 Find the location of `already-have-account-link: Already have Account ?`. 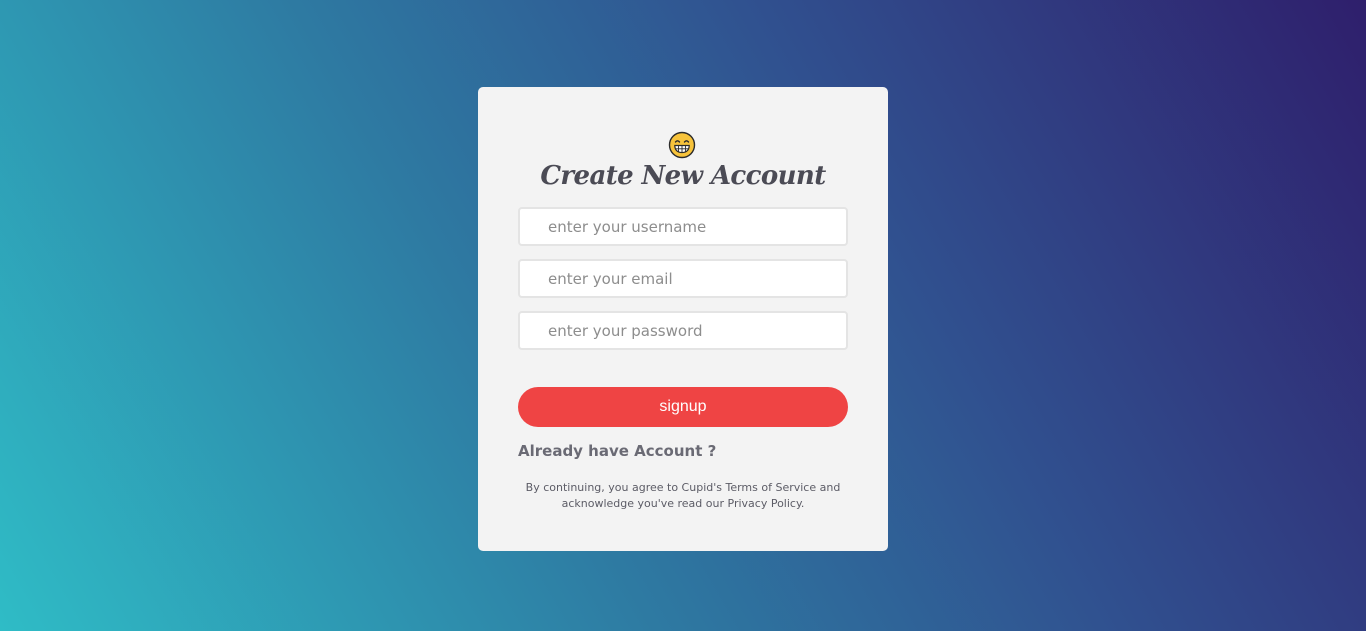

already-have-account-link: Already have Account ? is located at coordinates (617, 451).